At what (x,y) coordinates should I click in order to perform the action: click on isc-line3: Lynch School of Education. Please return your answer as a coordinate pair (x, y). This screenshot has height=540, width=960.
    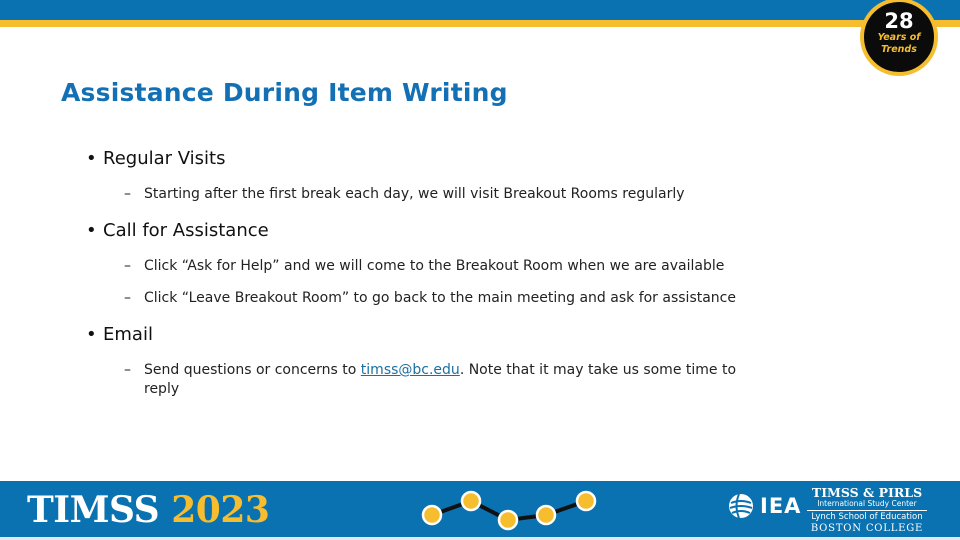
    Looking at the image, I should click on (867, 517).